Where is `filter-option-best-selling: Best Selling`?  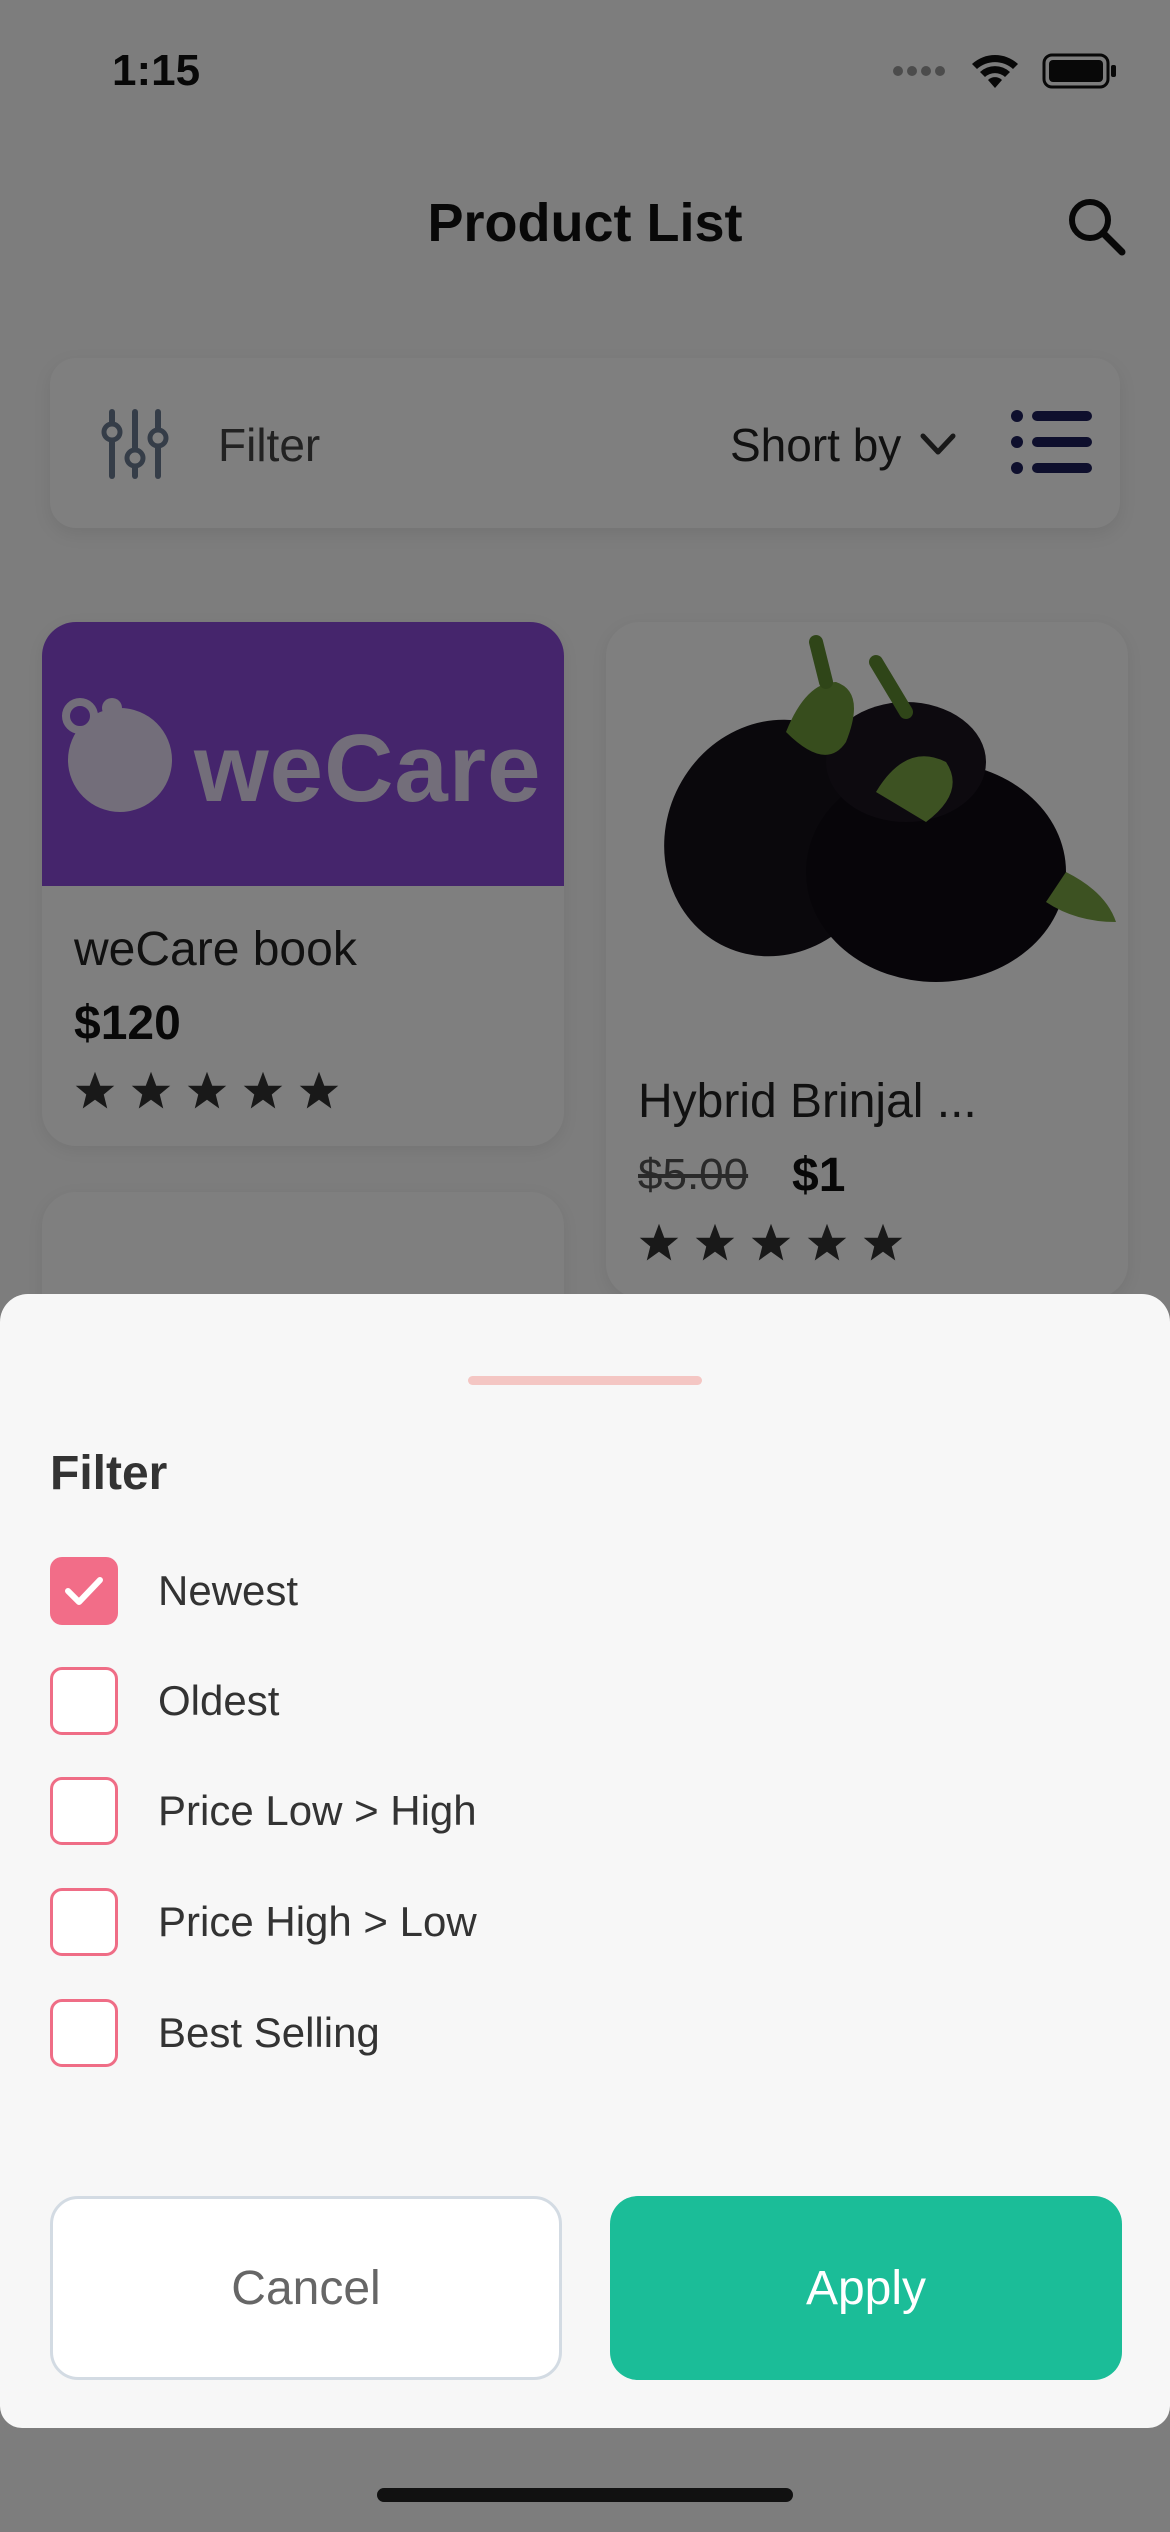 filter-option-best-selling: Best Selling is located at coordinates (215, 2033).